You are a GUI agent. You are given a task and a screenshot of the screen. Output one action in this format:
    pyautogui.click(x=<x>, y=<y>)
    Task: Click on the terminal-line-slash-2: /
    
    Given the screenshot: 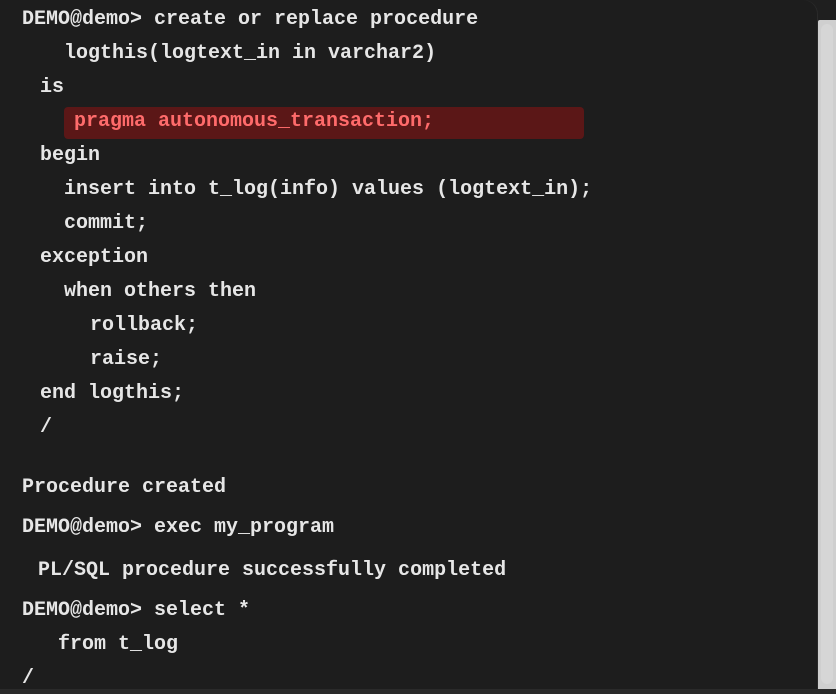 What is the action you would take?
    pyautogui.click(x=28, y=678)
    